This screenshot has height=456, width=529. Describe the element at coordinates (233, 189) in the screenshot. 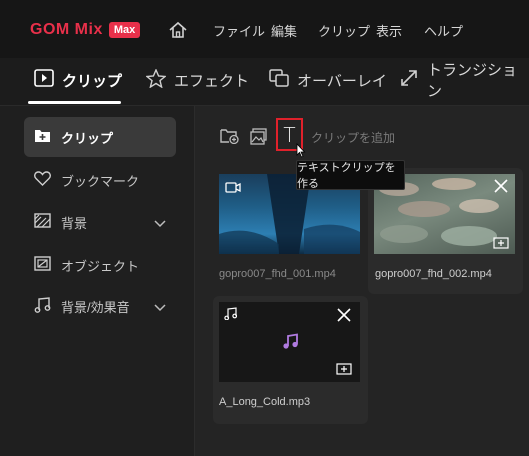

I see `video-camera-icon` at that location.